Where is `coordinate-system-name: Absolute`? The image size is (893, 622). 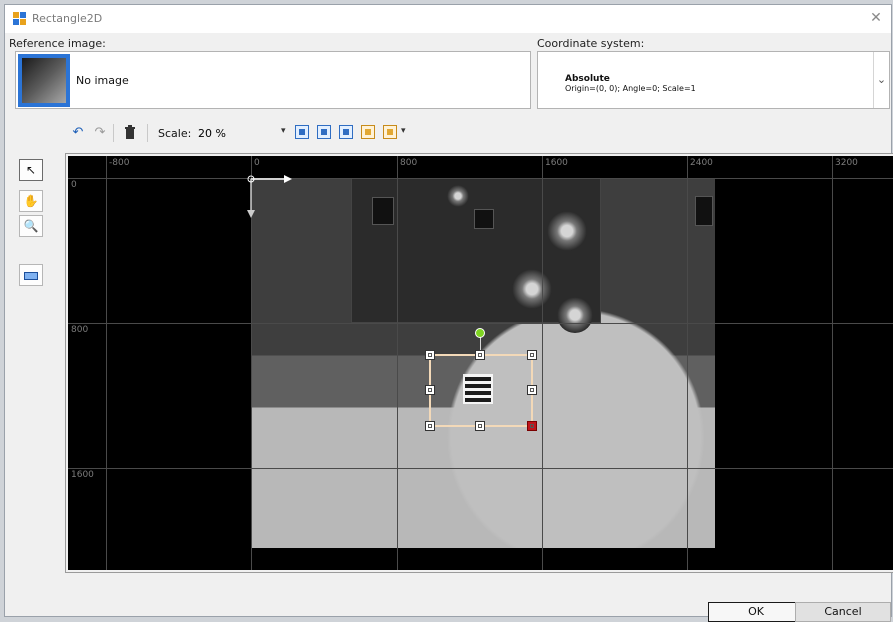
coordinate-system-name: Absolute is located at coordinates (587, 79).